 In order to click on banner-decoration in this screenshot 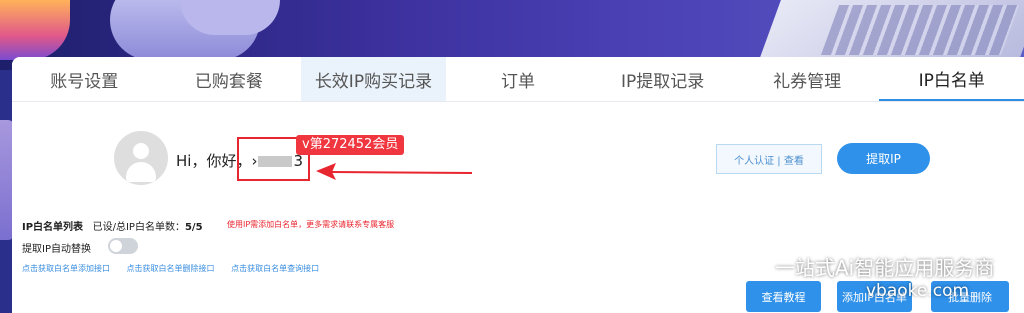, I will do `click(35, 30)`.